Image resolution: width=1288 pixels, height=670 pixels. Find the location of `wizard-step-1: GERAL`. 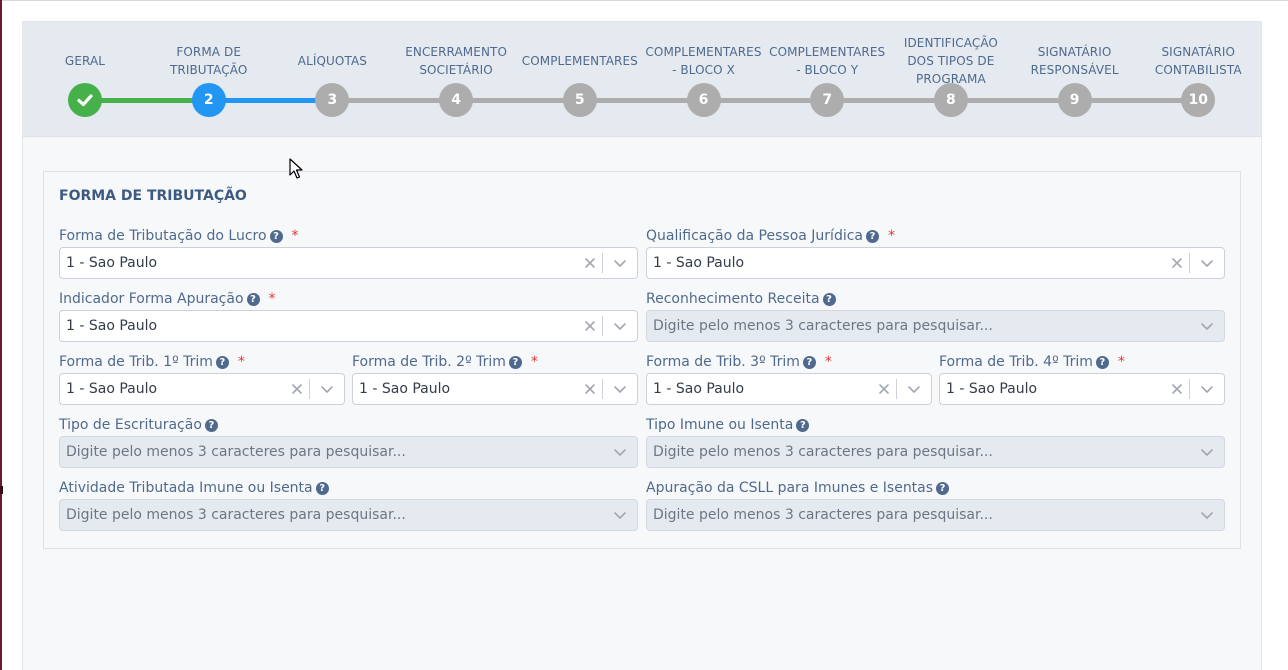

wizard-step-1: GERAL is located at coordinates (85, 79).